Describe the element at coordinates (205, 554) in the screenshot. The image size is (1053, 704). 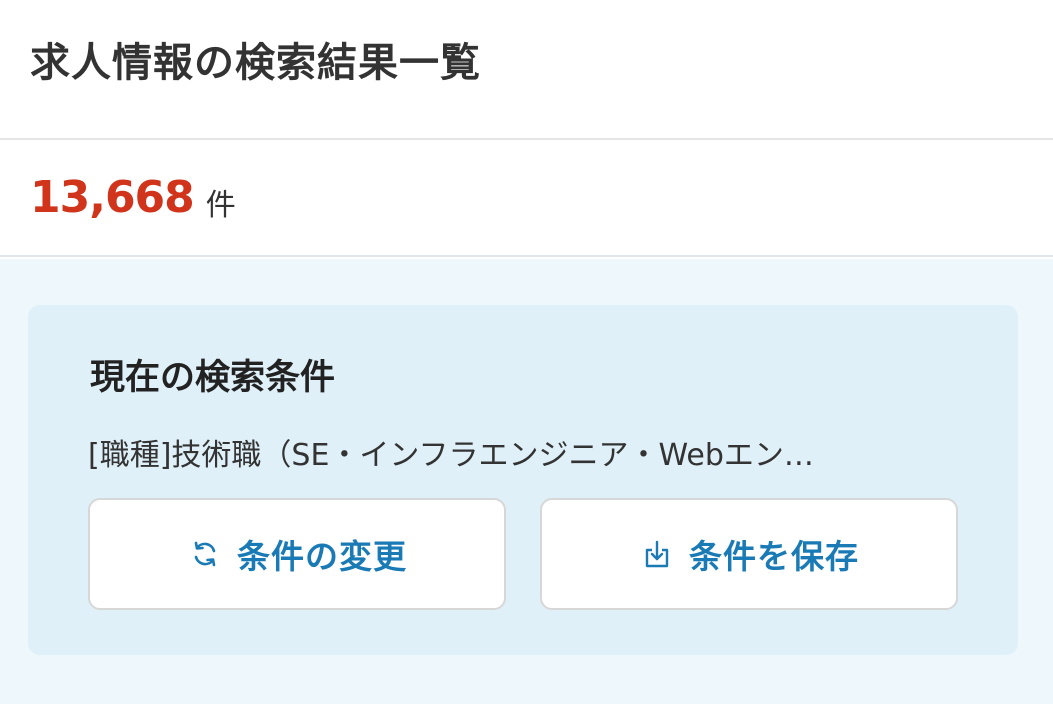
I see `refresh-icon` at that location.